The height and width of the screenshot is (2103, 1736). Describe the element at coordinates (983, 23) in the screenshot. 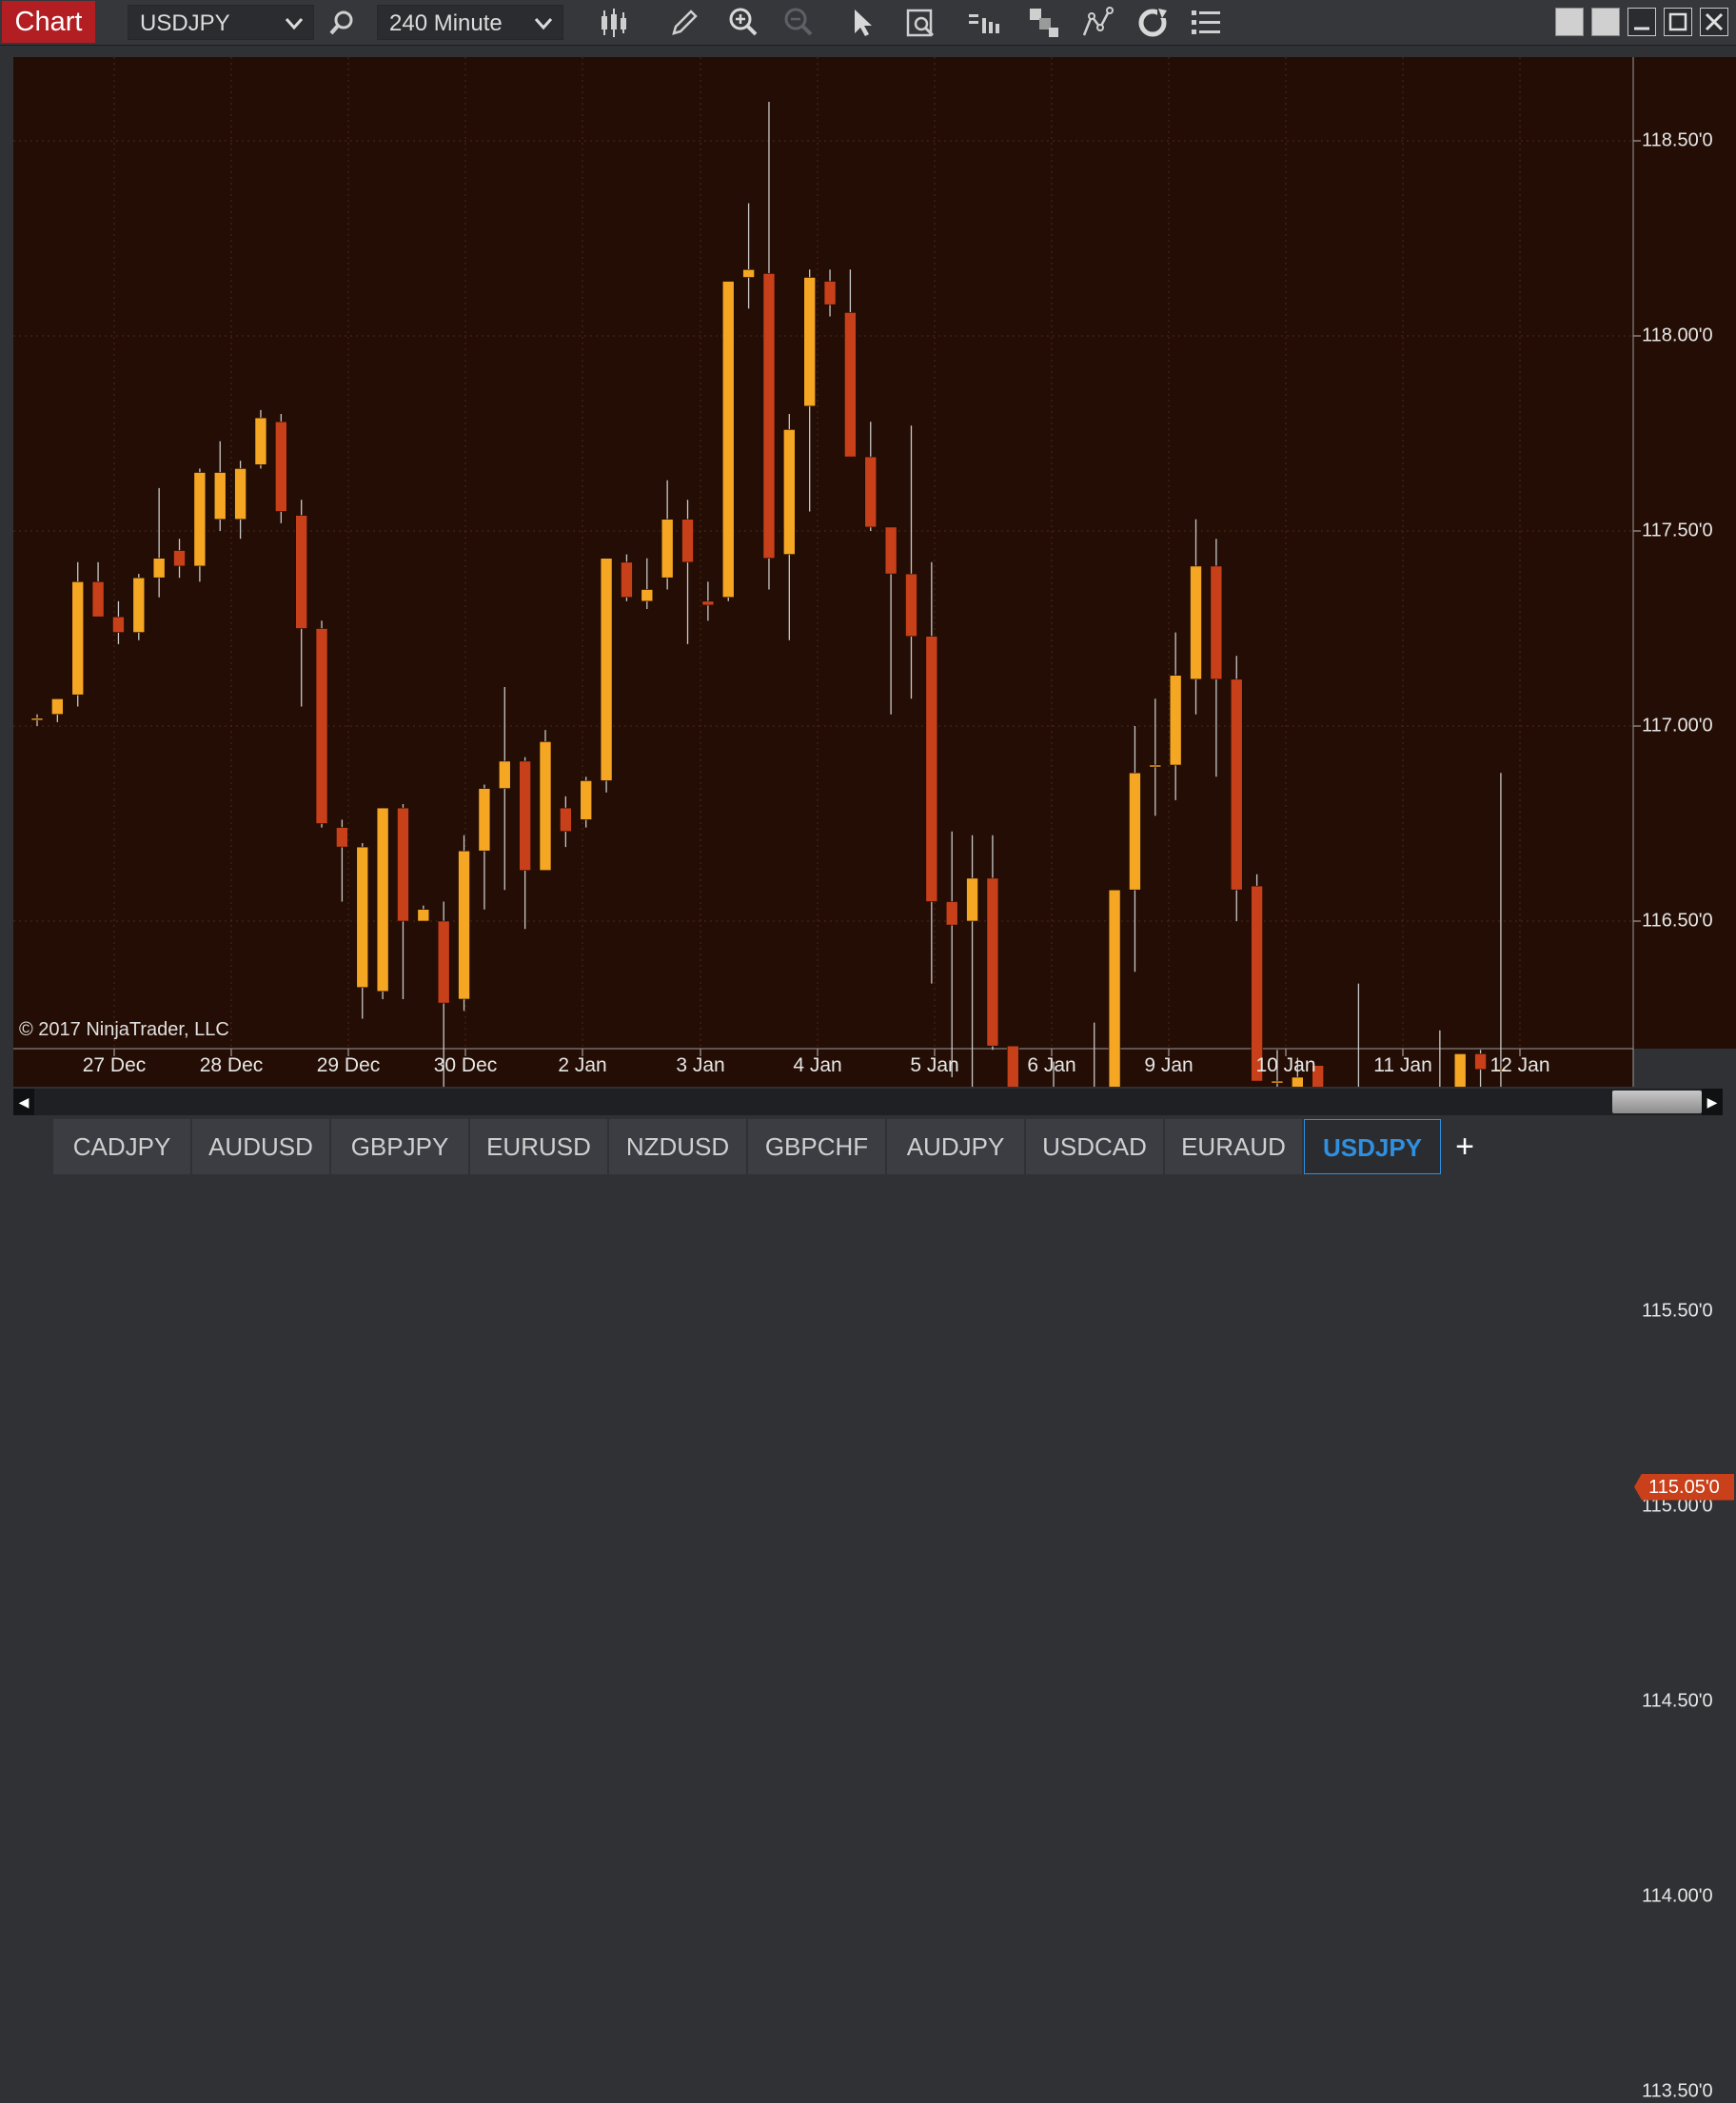

I see `properties-icon` at that location.